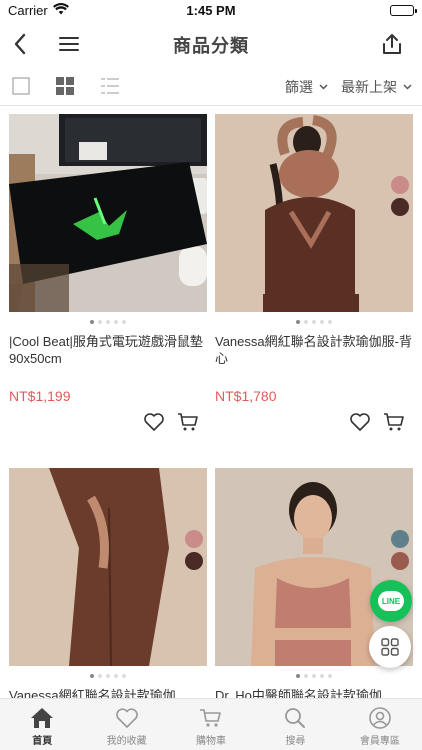 This screenshot has height=750, width=422. I want to click on tab-home: 首頁, so click(42, 724).